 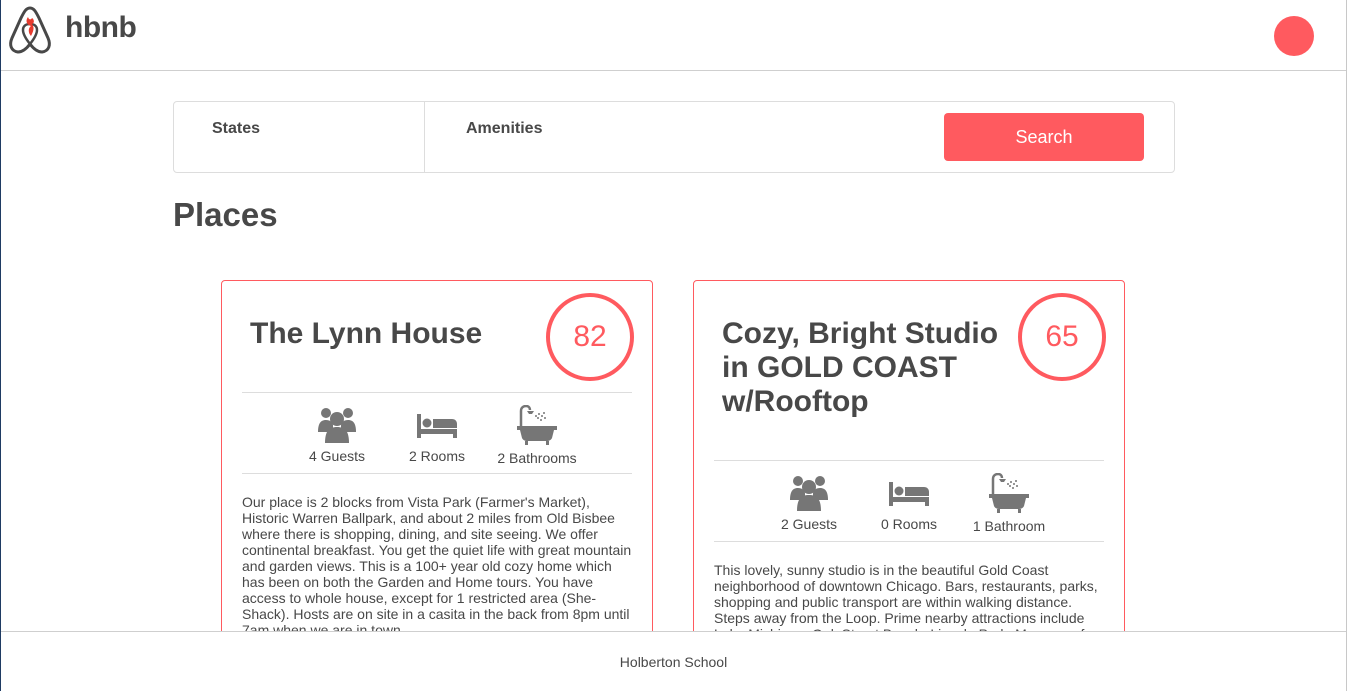 What do you see at coordinates (674, 137) in the screenshot?
I see `filters-bar: States Amenities Search` at bounding box center [674, 137].